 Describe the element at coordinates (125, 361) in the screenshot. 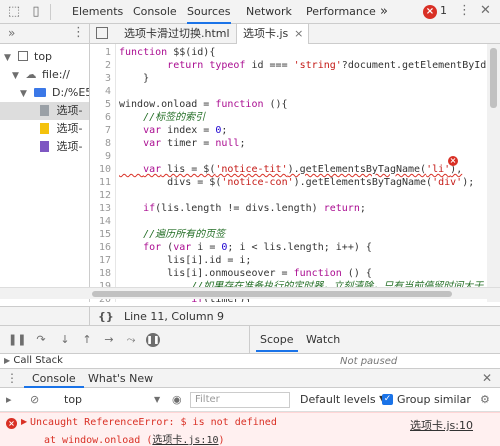

I see `call-stack-header: ▶ Call Stack` at that location.